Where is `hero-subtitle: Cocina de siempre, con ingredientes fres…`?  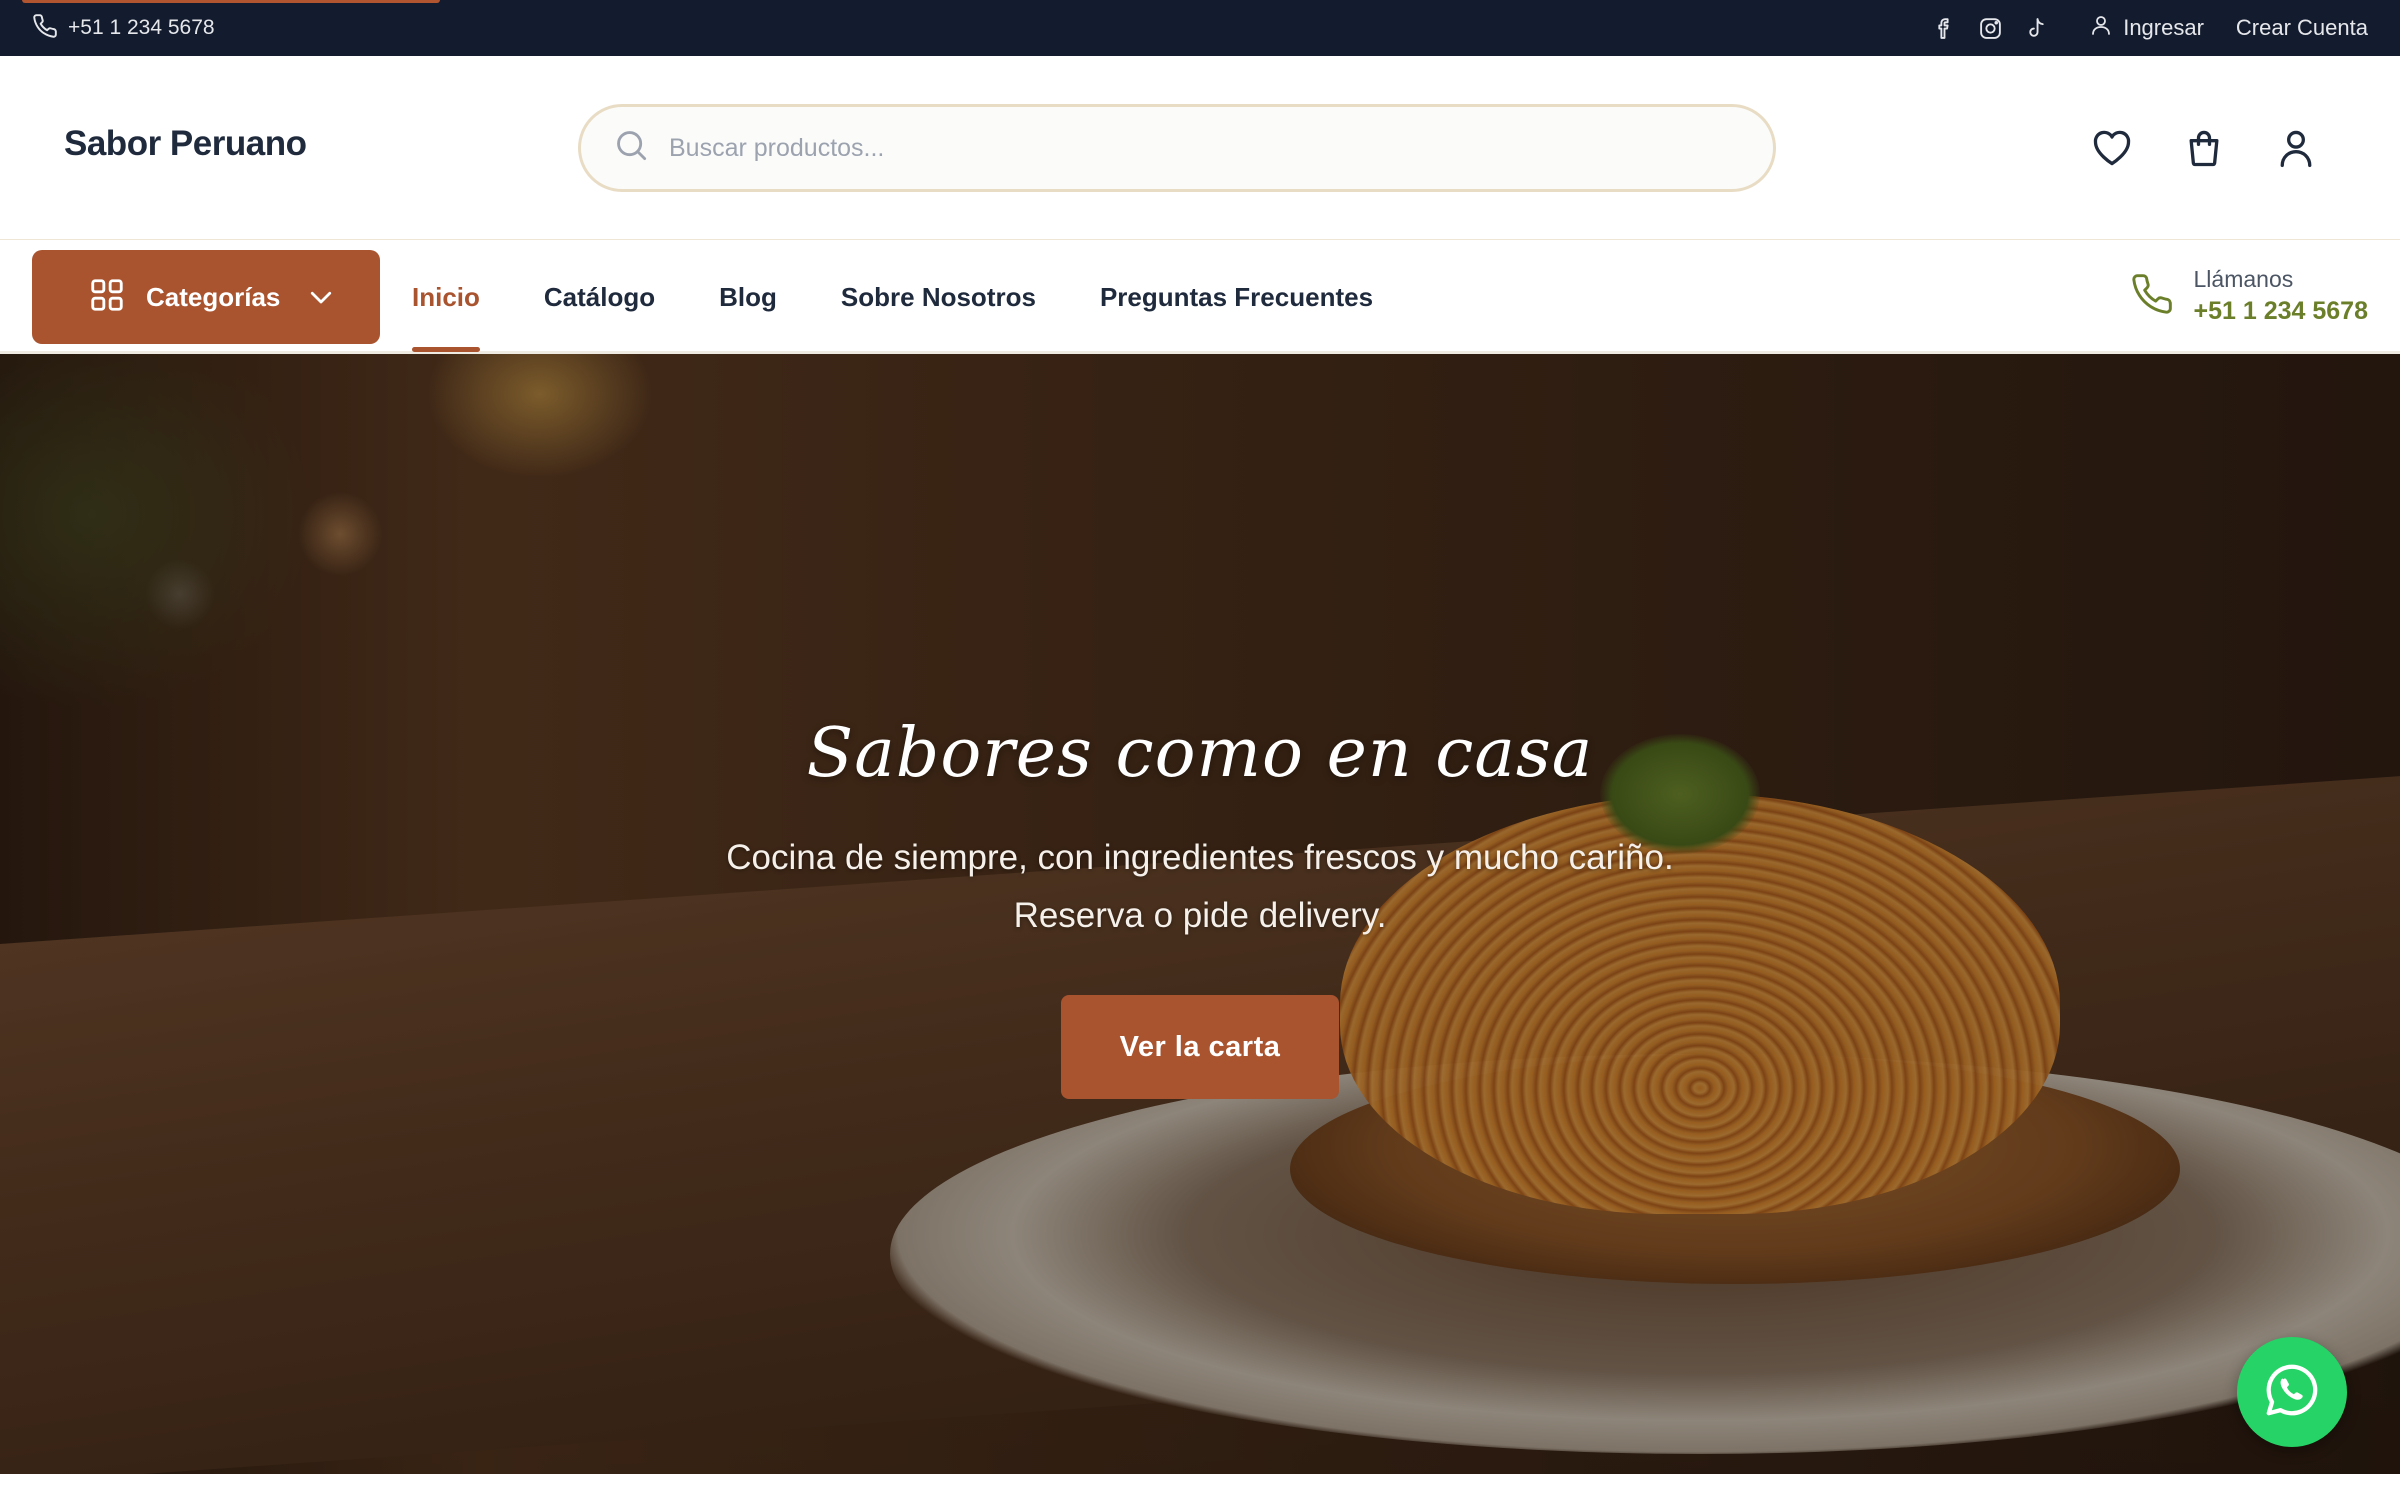
hero-subtitle: Cocina de siempre, con ingredientes fres… is located at coordinates (1200, 887).